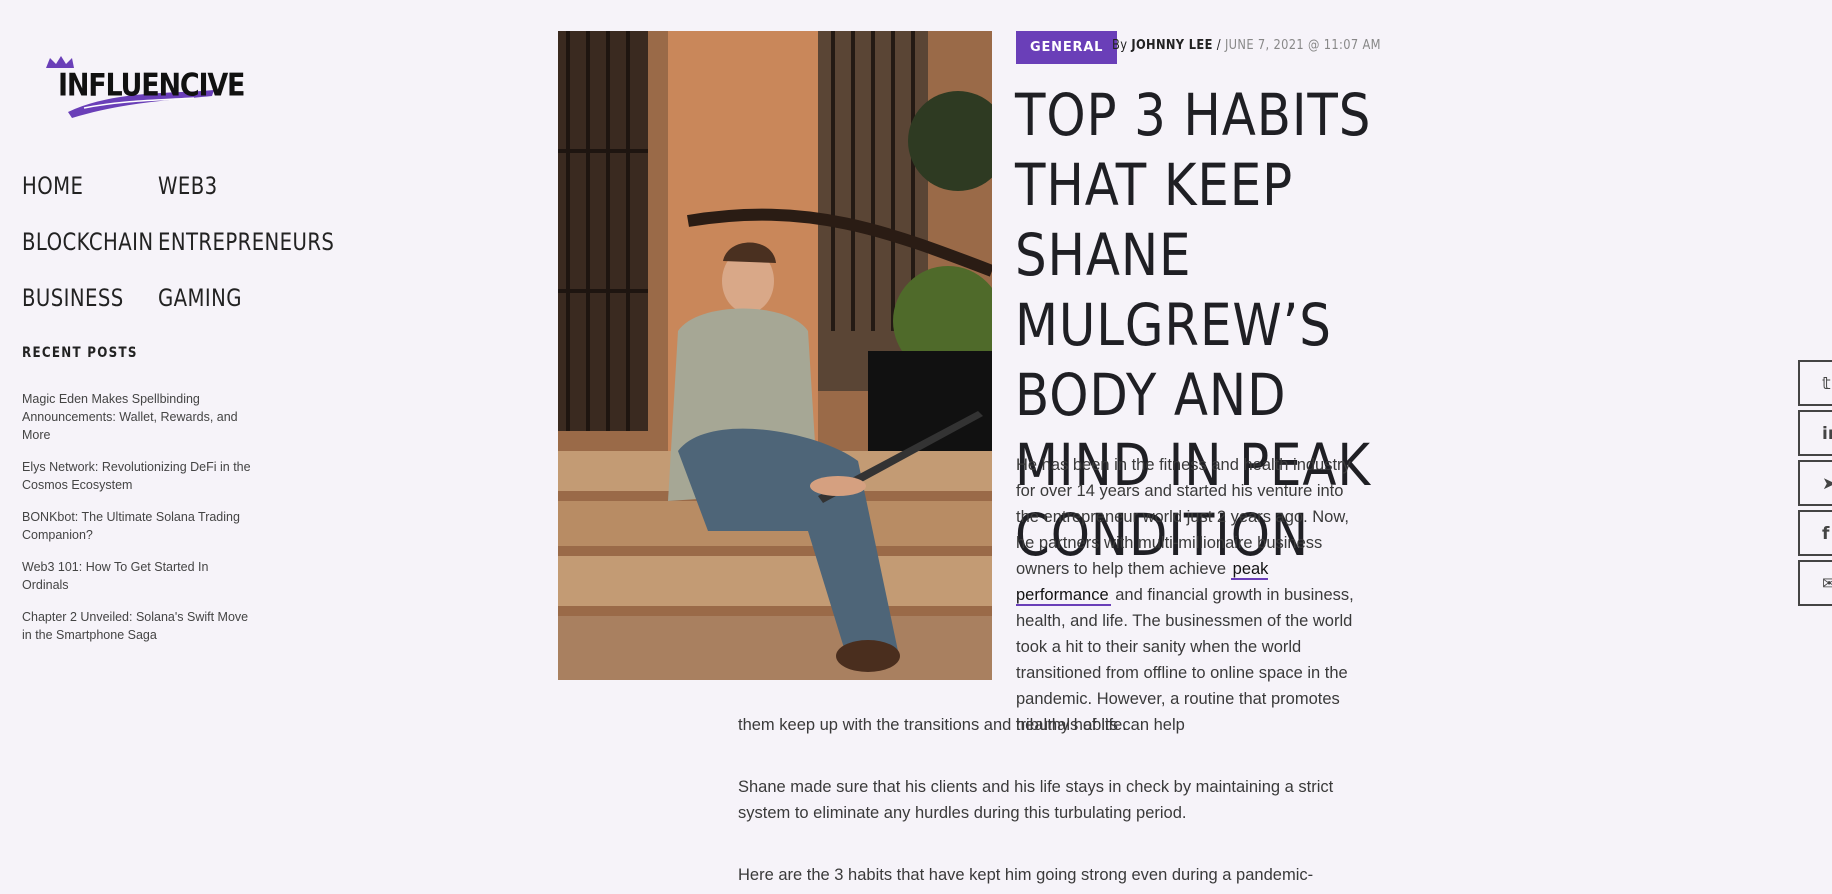  I want to click on linkedin-share-button: in, so click(1815, 433).